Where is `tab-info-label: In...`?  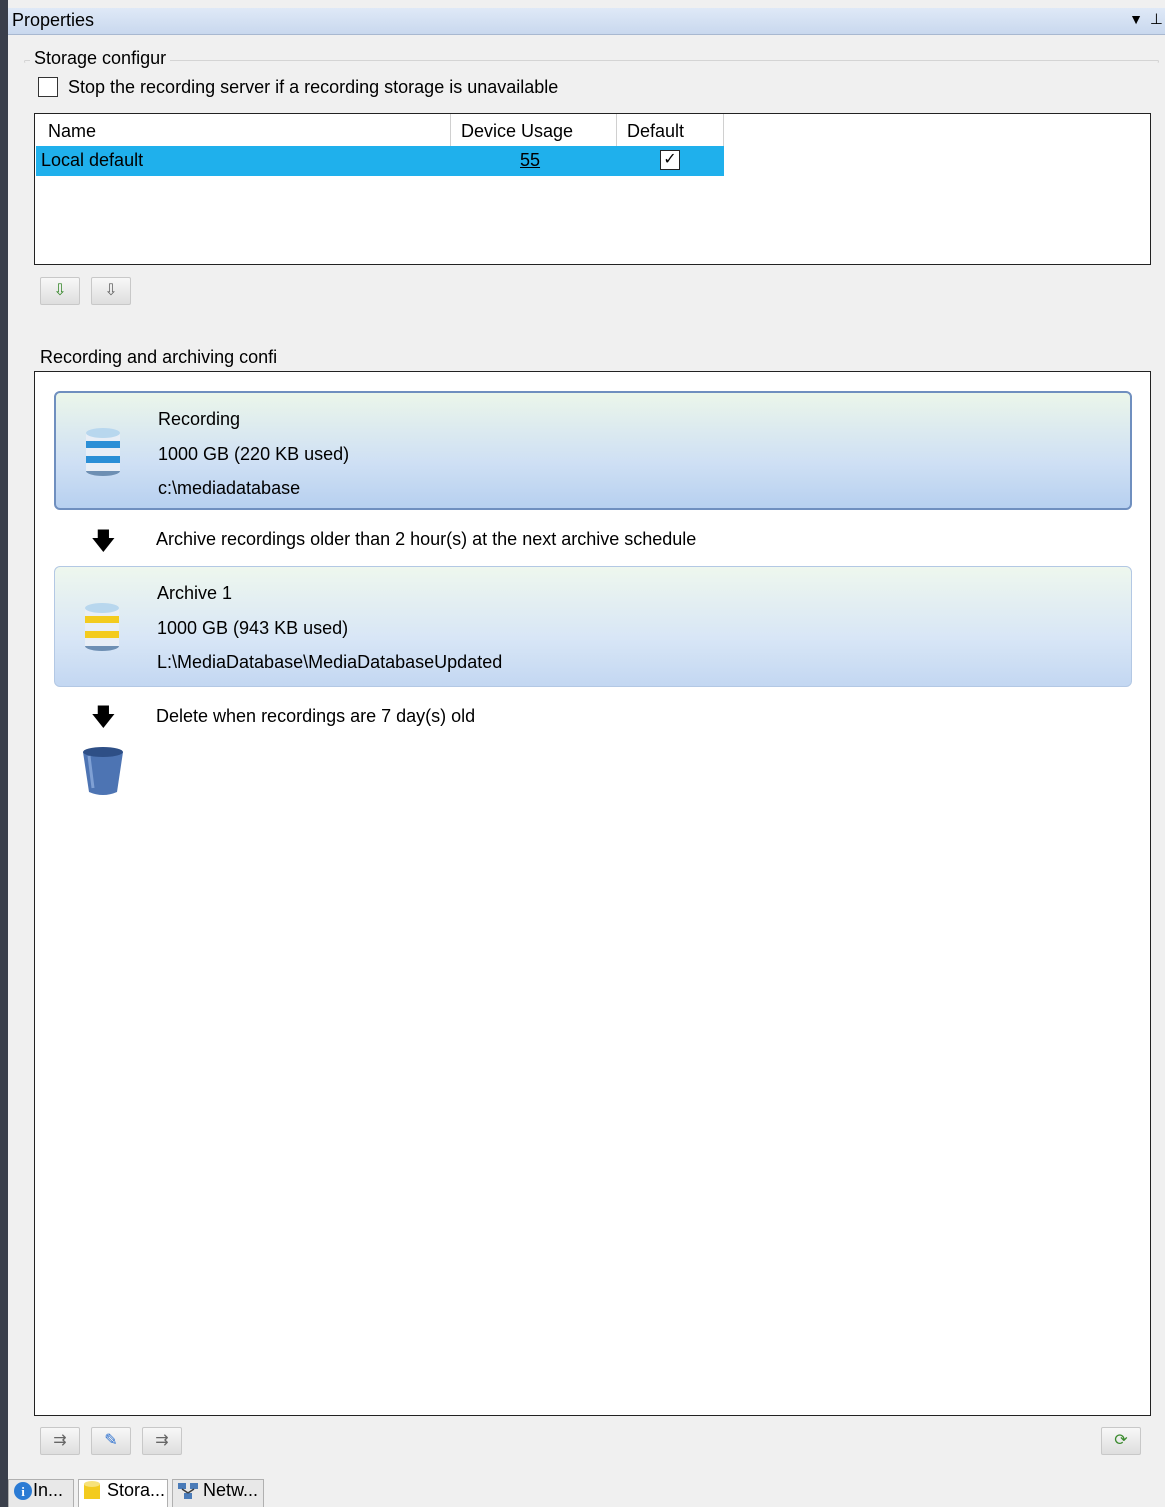 tab-info-label: In... is located at coordinates (48, 1490).